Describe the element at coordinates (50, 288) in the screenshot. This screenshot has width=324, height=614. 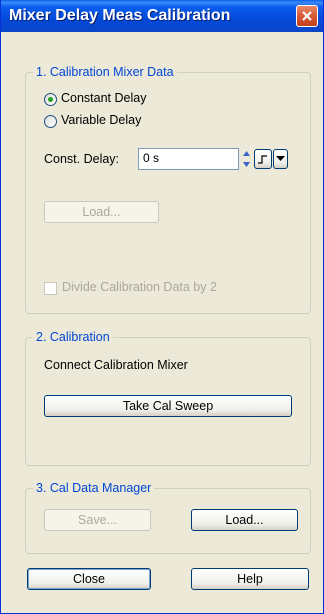
I see `divide-checkbox` at that location.